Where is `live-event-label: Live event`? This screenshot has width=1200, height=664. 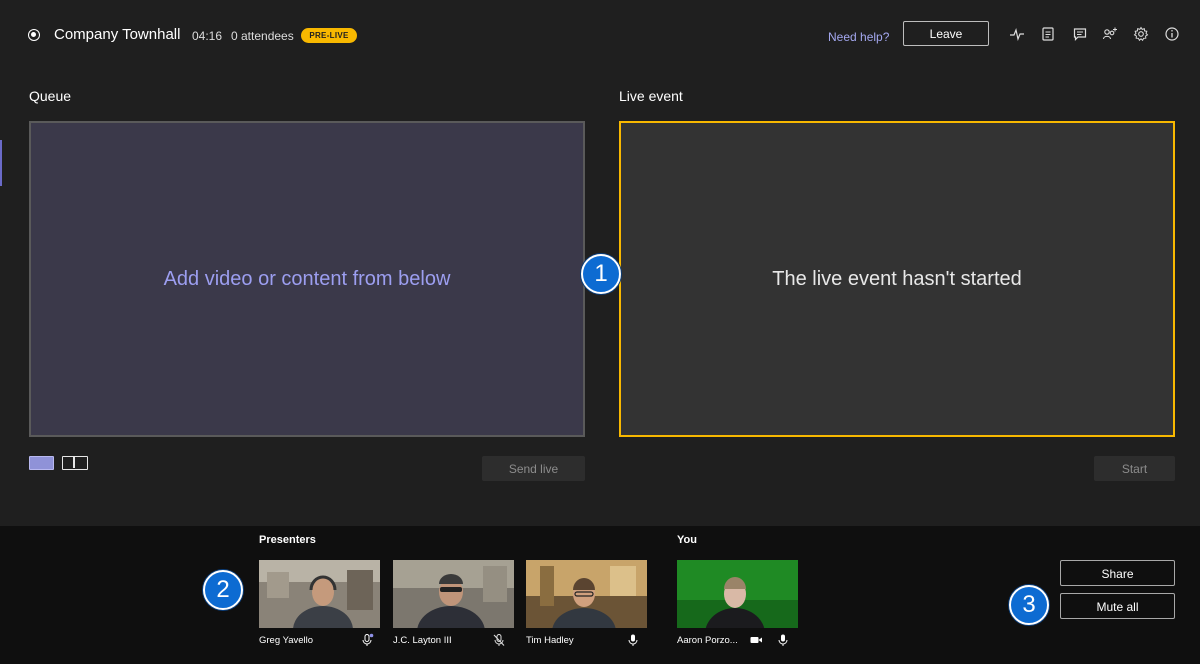
live-event-label: Live event is located at coordinates (651, 96).